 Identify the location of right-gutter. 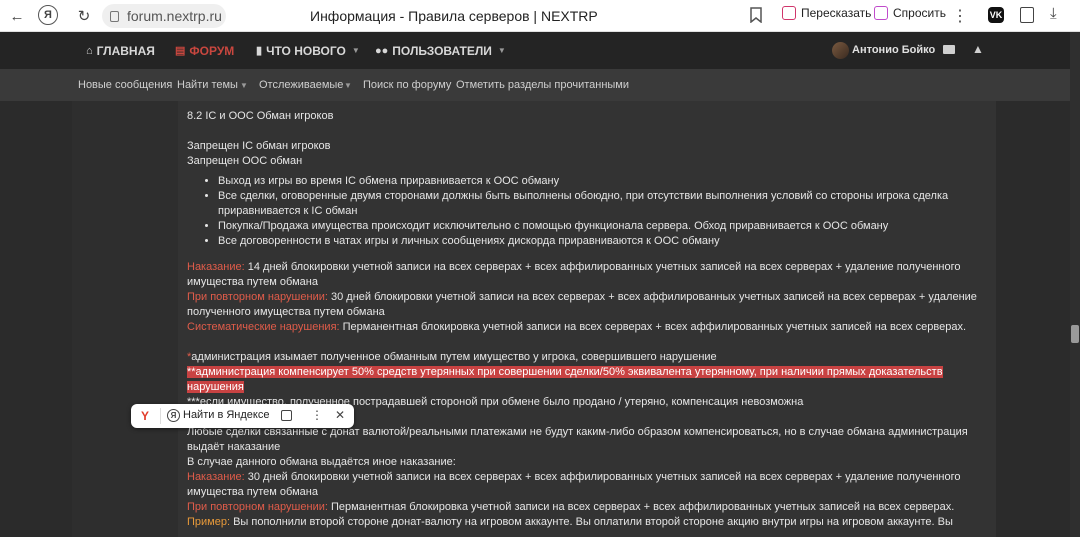
(1033, 319).